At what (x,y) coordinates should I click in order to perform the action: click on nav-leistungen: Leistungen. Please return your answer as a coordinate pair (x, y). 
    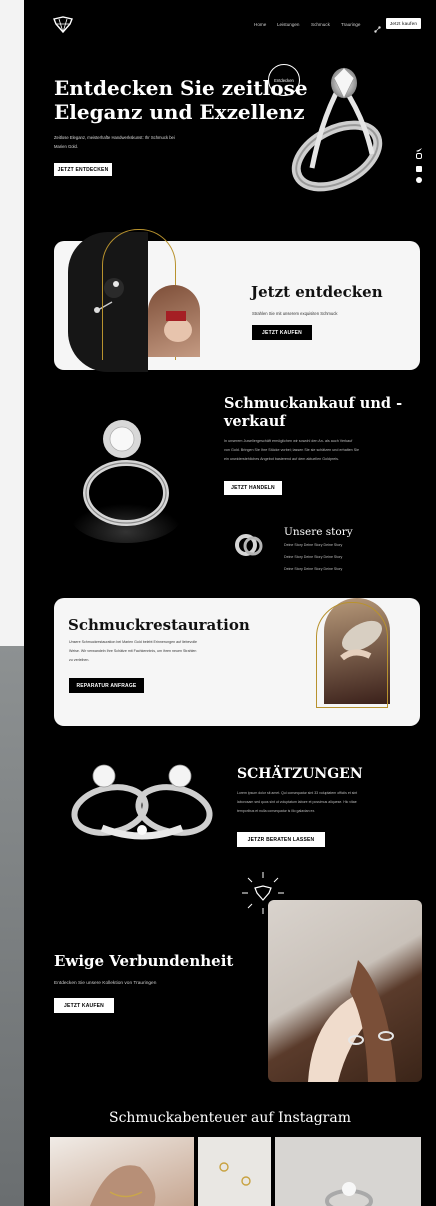
    Looking at the image, I should click on (288, 24).